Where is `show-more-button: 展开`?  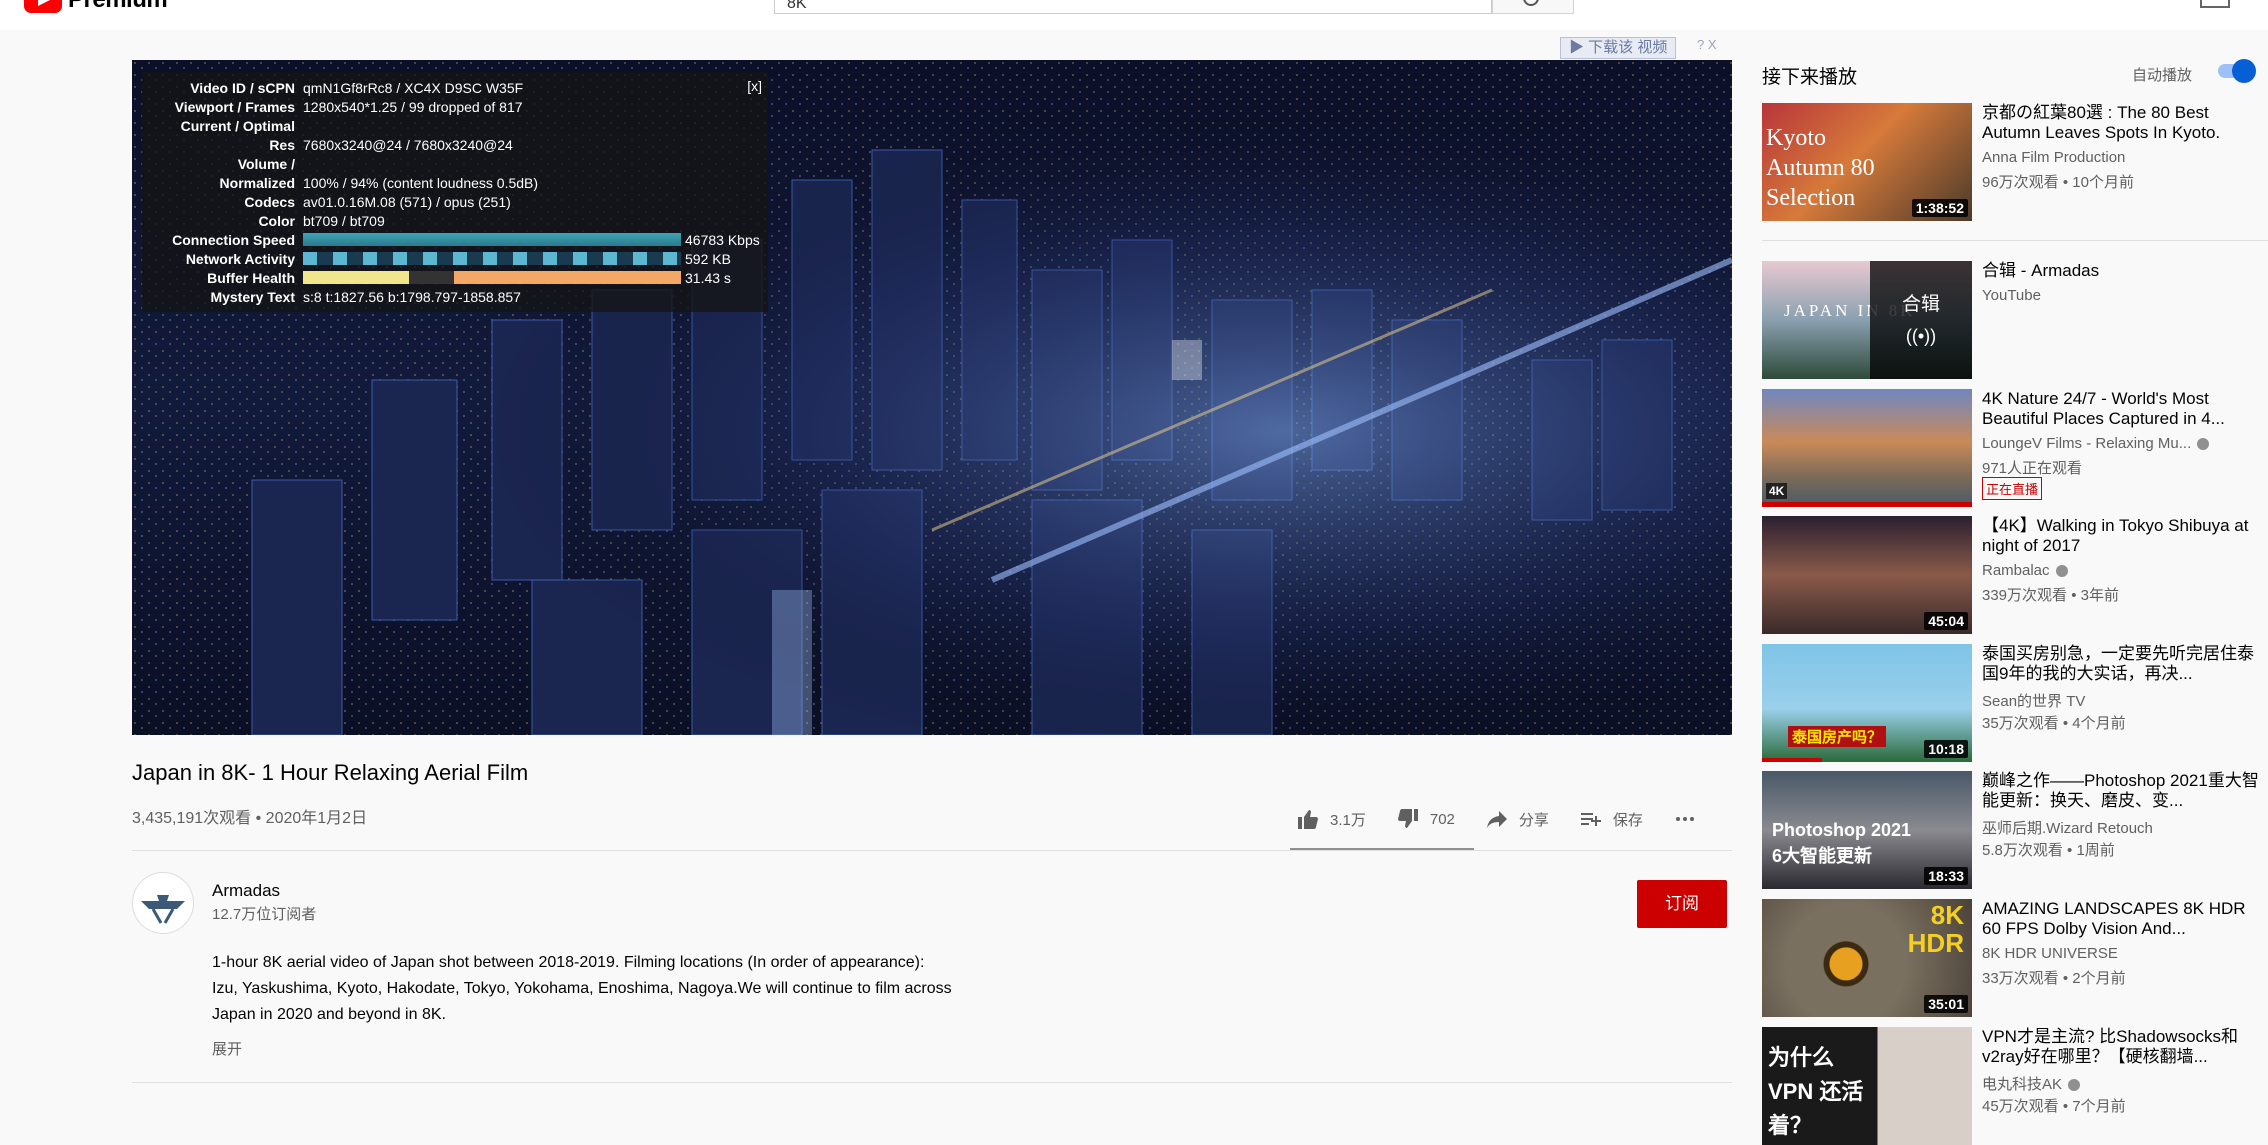 show-more-button: 展开 is located at coordinates (227, 1048).